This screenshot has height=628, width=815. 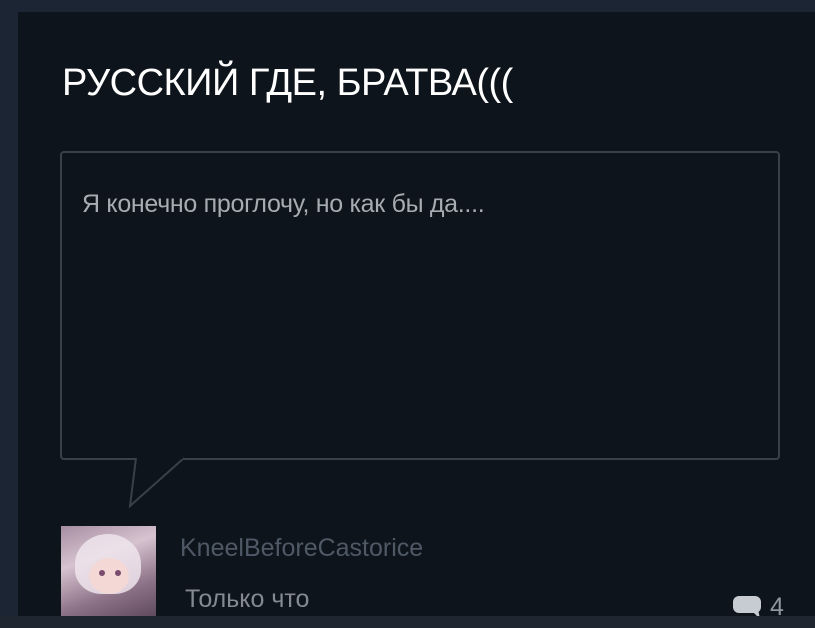 I want to click on bottom-edge, so click(x=407, y=622).